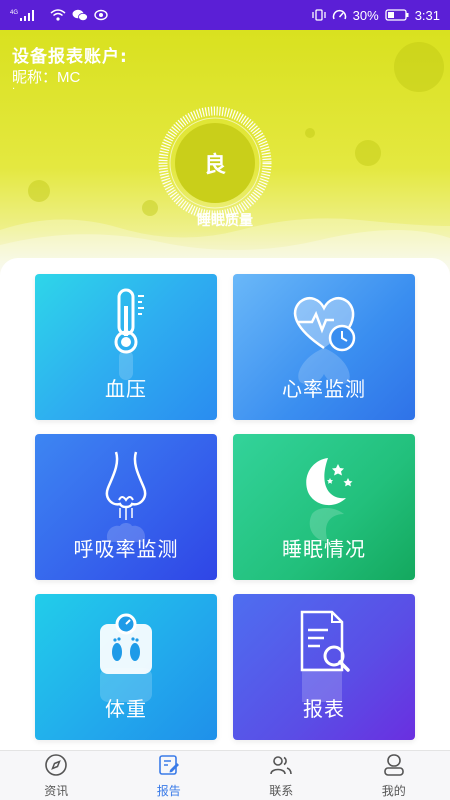  Describe the element at coordinates (281, 766) in the screenshot. I see `contacts-icon` at that location.